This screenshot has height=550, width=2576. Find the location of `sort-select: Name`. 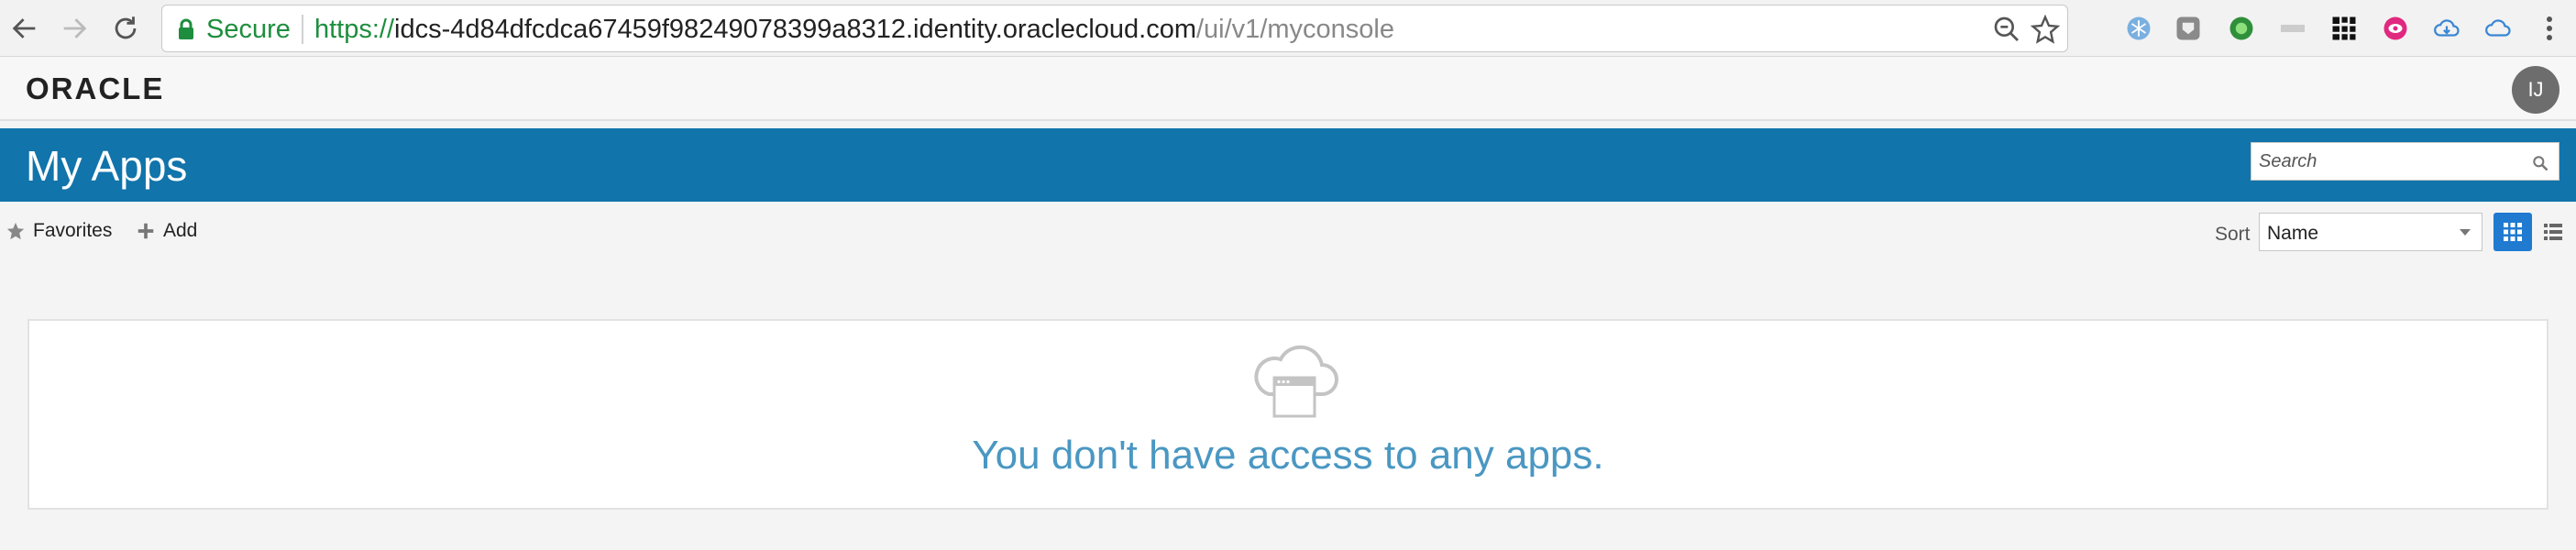

sort-select: Name is located at coordinates (2371, 232).